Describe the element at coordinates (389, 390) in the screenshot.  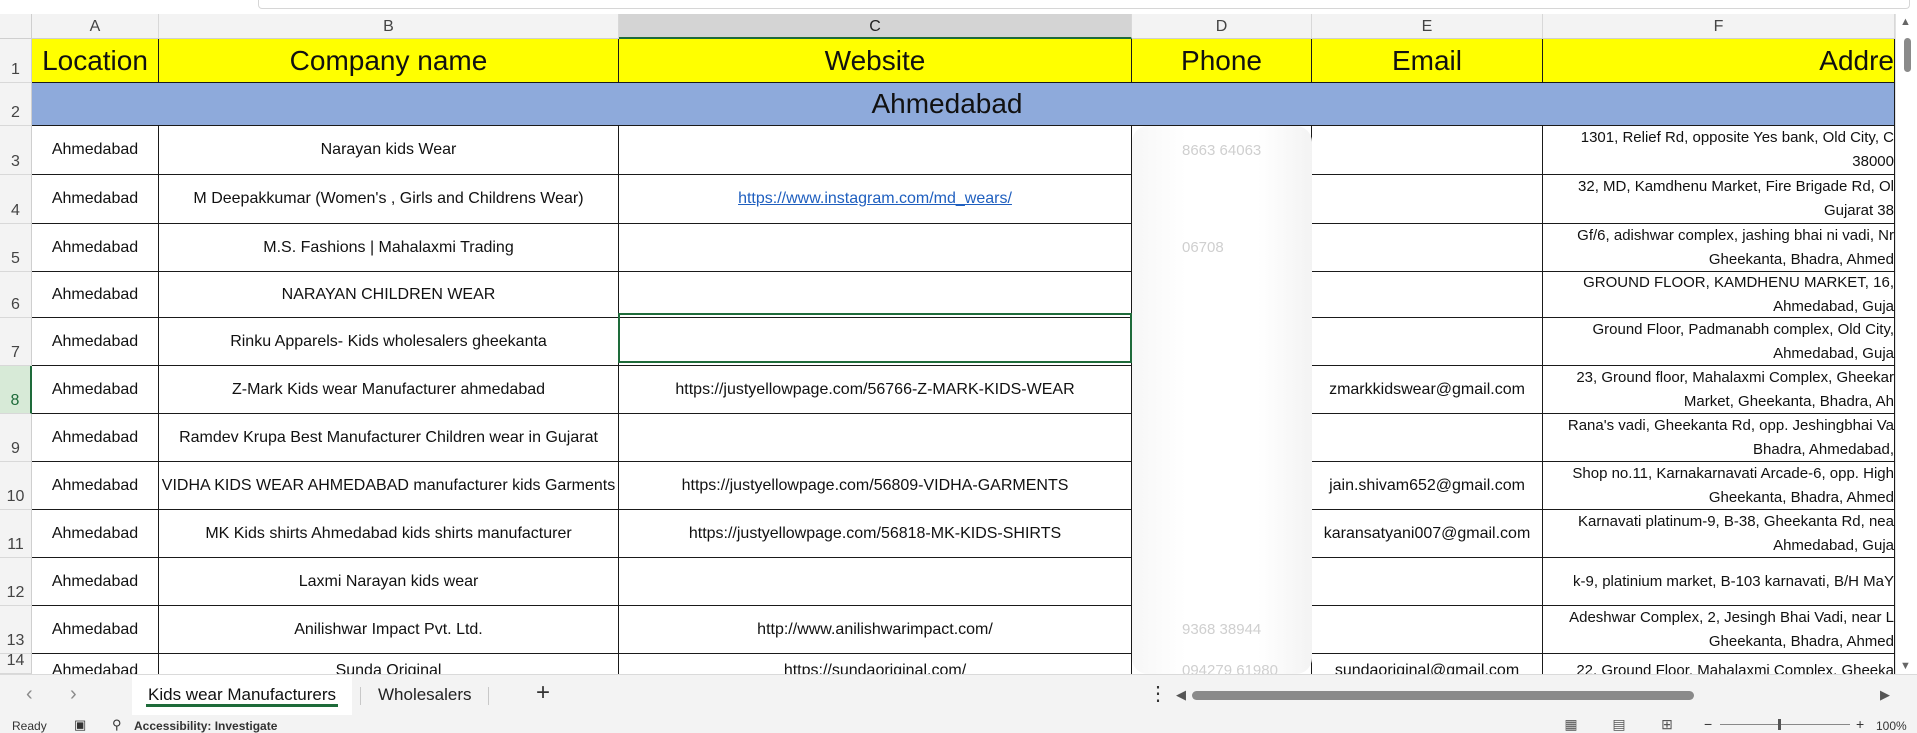
I see `cell-company: Z-Mark Kids wear Manufacturer ahmedabad` at that location.